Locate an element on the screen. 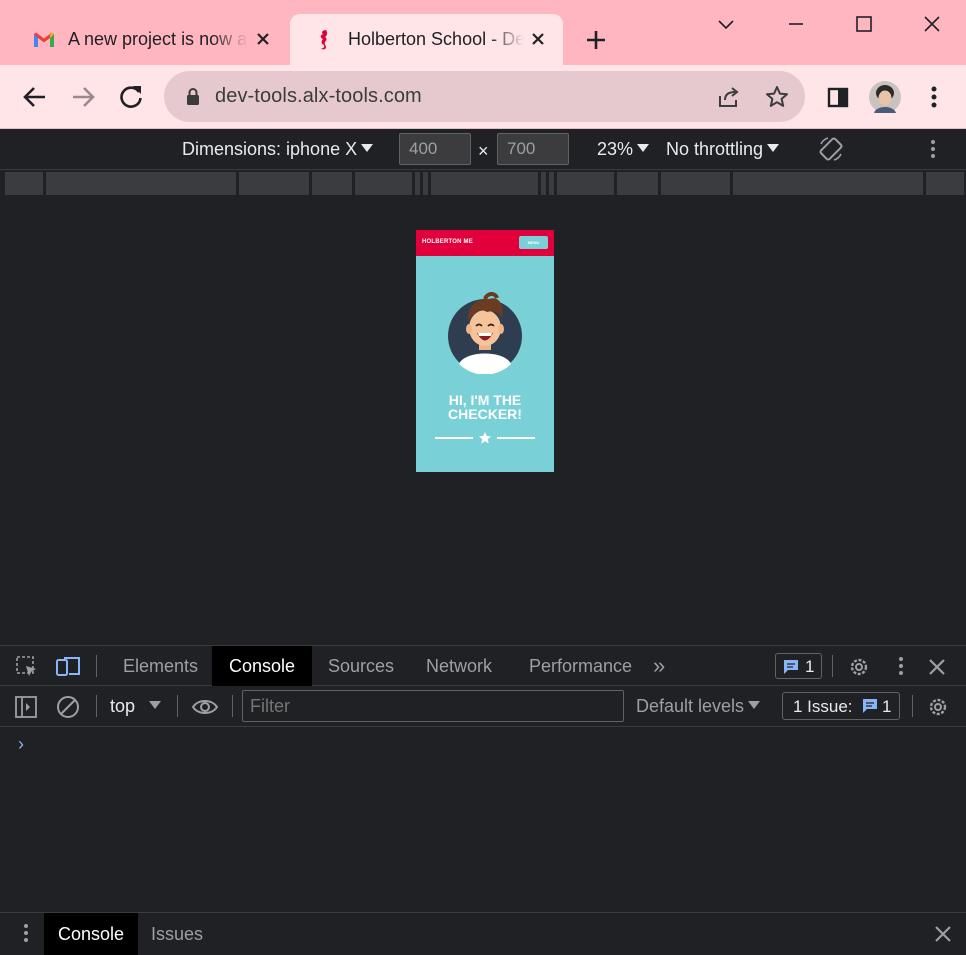 The height and width of the screenshot is (955, 966). width-input: 400 is located at coordinates (435, 149).